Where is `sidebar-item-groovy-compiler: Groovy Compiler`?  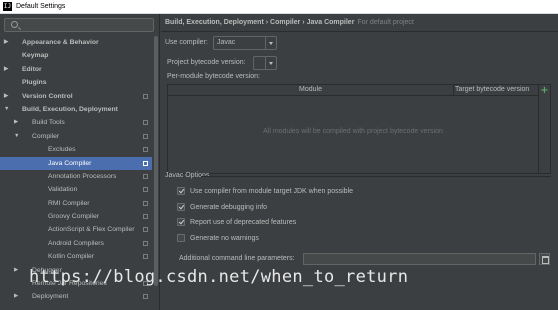 sidebar-item-groovy-compiler: Groovy Compiler is located at coordinates (76, 216).